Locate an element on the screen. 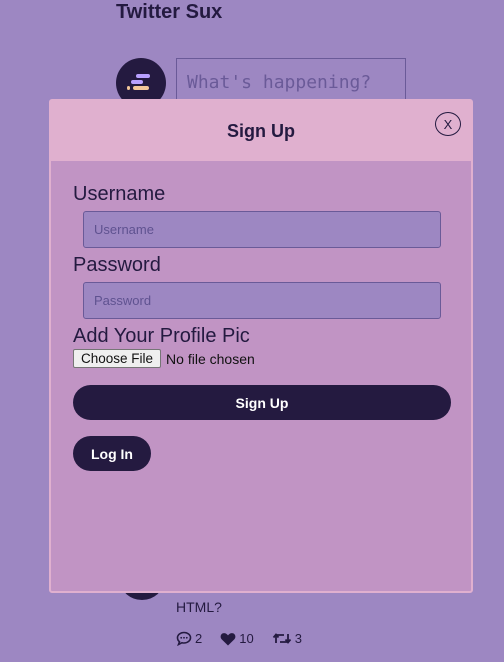  choose-file-button: Choose File is located at coordinates (117, 358).